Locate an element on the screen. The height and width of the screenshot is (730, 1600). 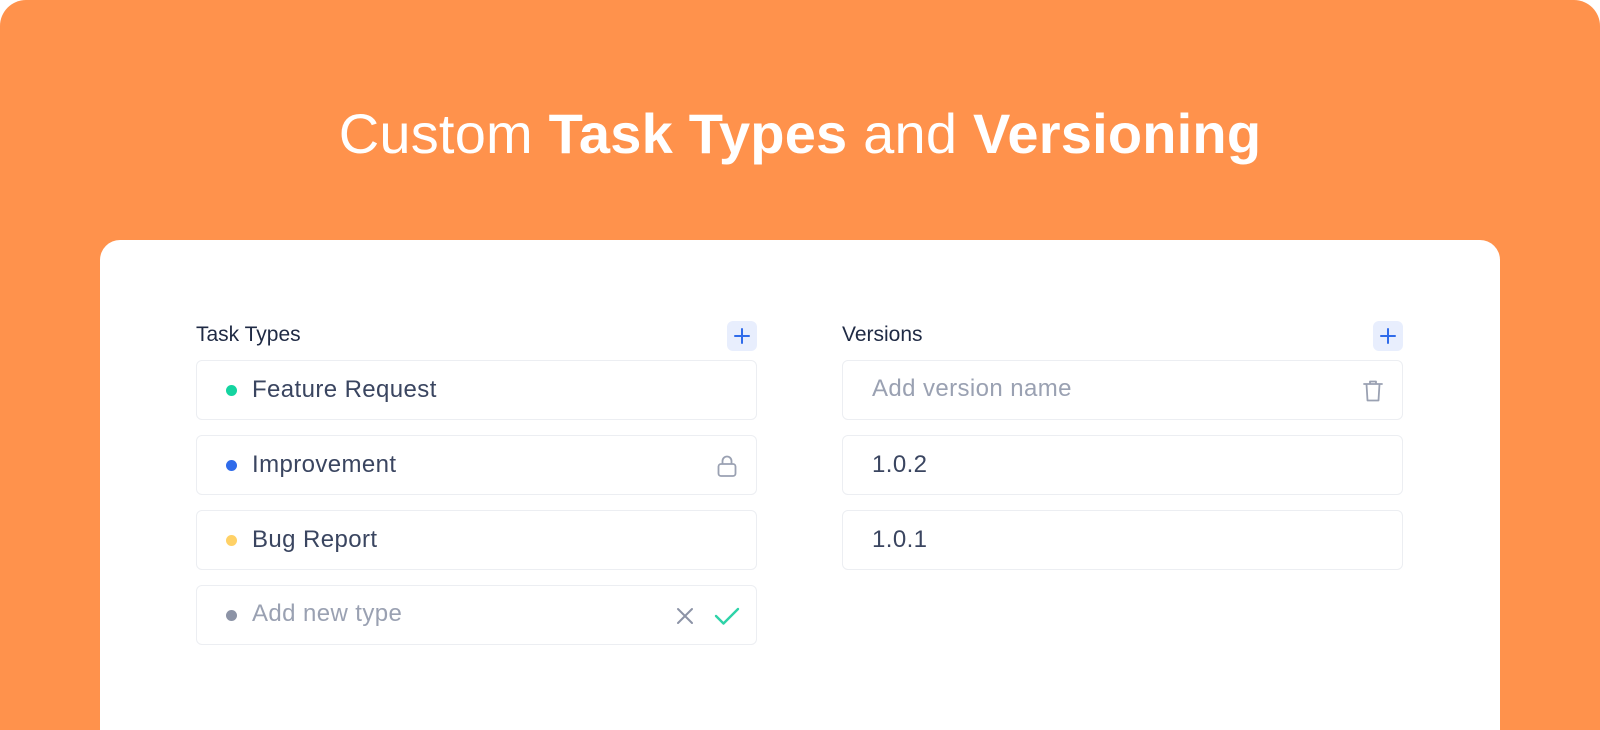
task-type-label: Improvement is located at coordinates (324, 464).